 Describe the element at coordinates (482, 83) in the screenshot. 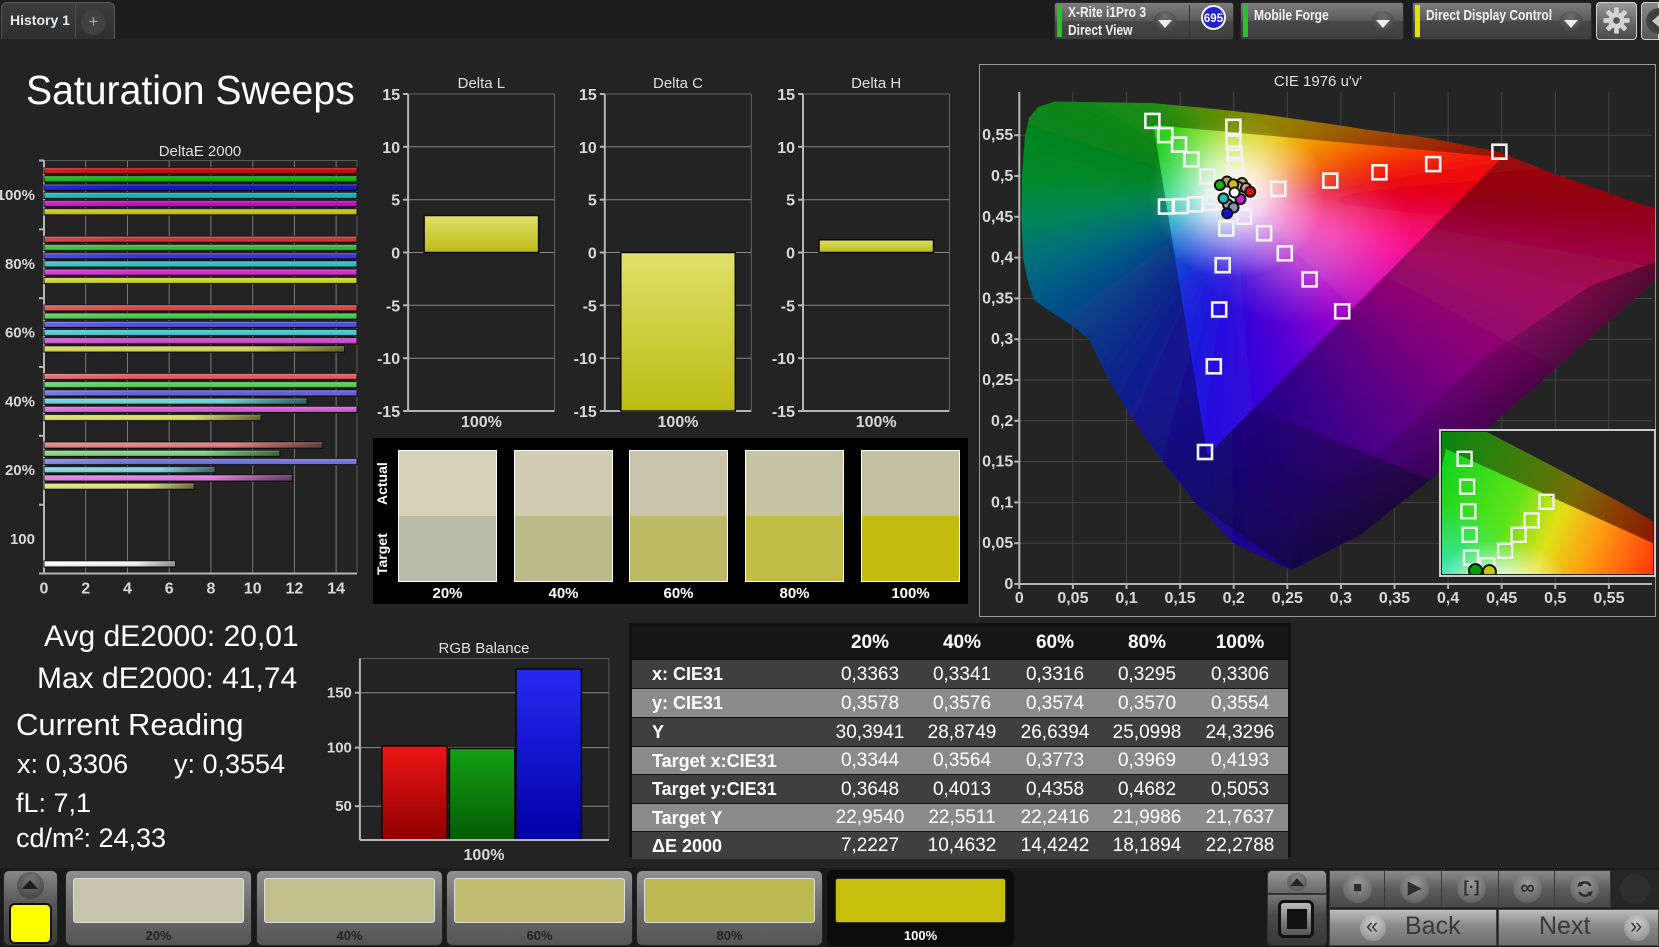

I see `svg-text: Delta L` at that location.